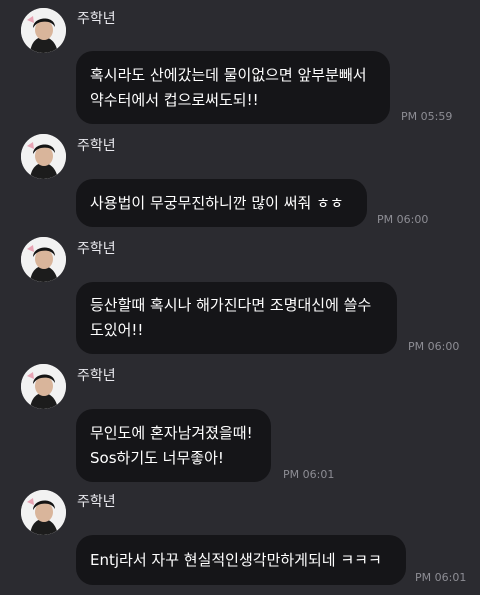  I want to click on message-text: 등산할때 혹시나 해가진다면 조명대신에 쓸수 도있어!!, so click(231, 317).